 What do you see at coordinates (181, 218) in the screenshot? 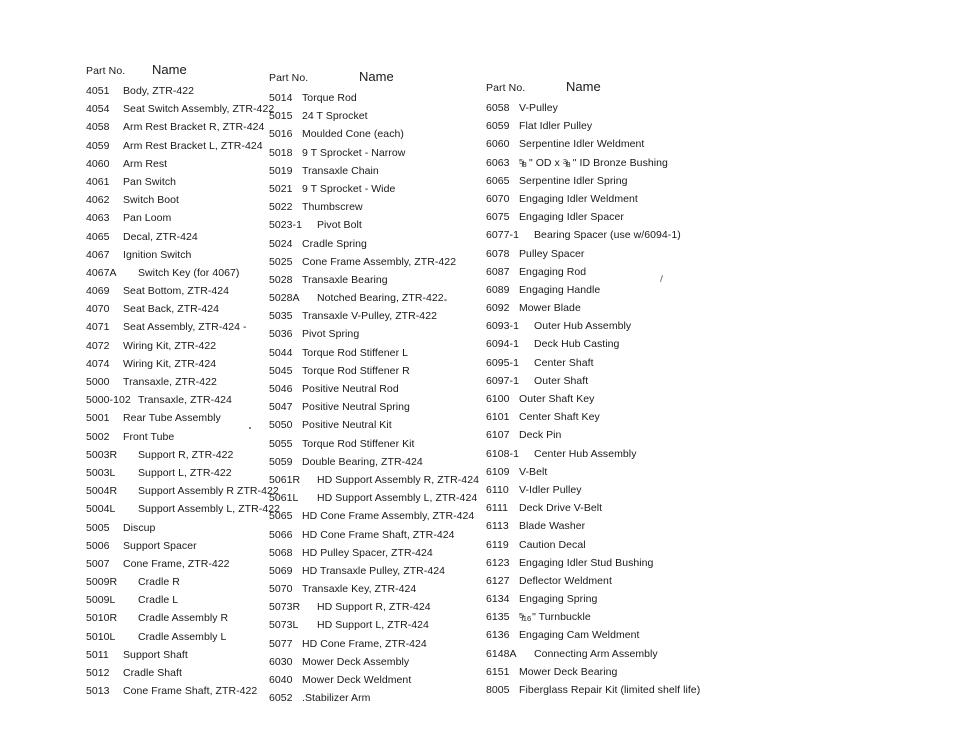
I see `table-row: 4063 Pan Loom` at bounding box center [181, 218].